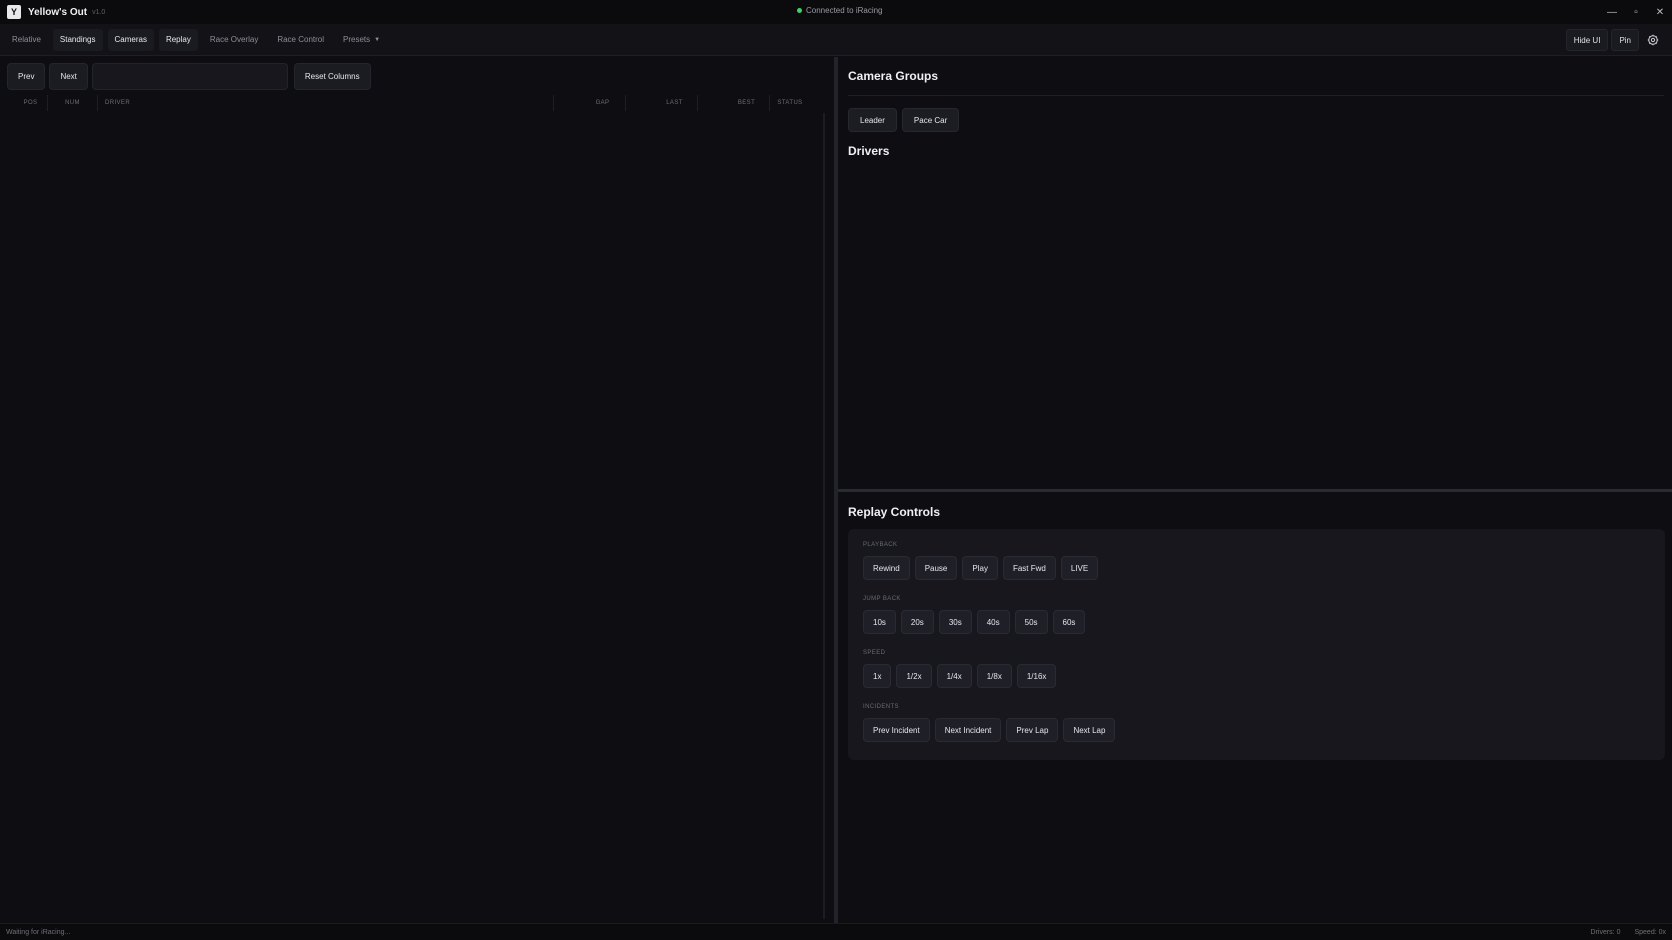  I want to click on column-header-pos: POS, so click(24, 103).